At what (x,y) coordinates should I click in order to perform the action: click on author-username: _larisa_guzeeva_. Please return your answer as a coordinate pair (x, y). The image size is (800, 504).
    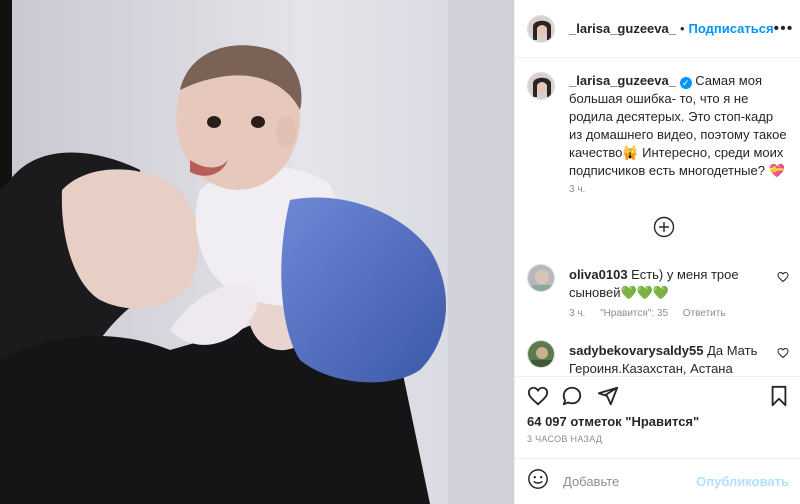
    Looking at the image, I should click on (622, 28).